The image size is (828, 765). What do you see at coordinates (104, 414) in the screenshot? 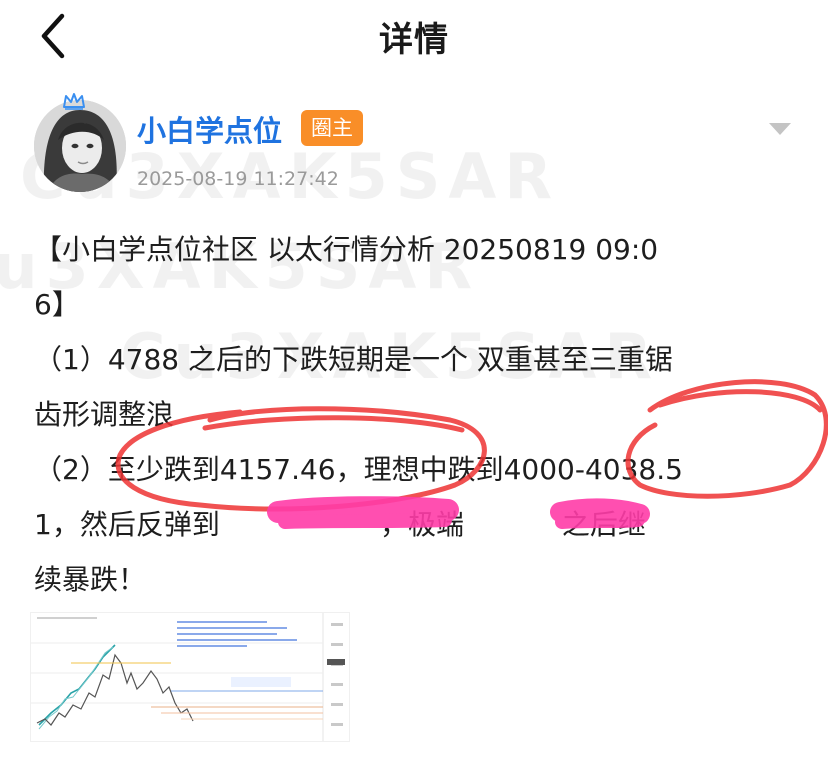
I see `post-line: 齿形调整浪` at bounding box center [104, 414].